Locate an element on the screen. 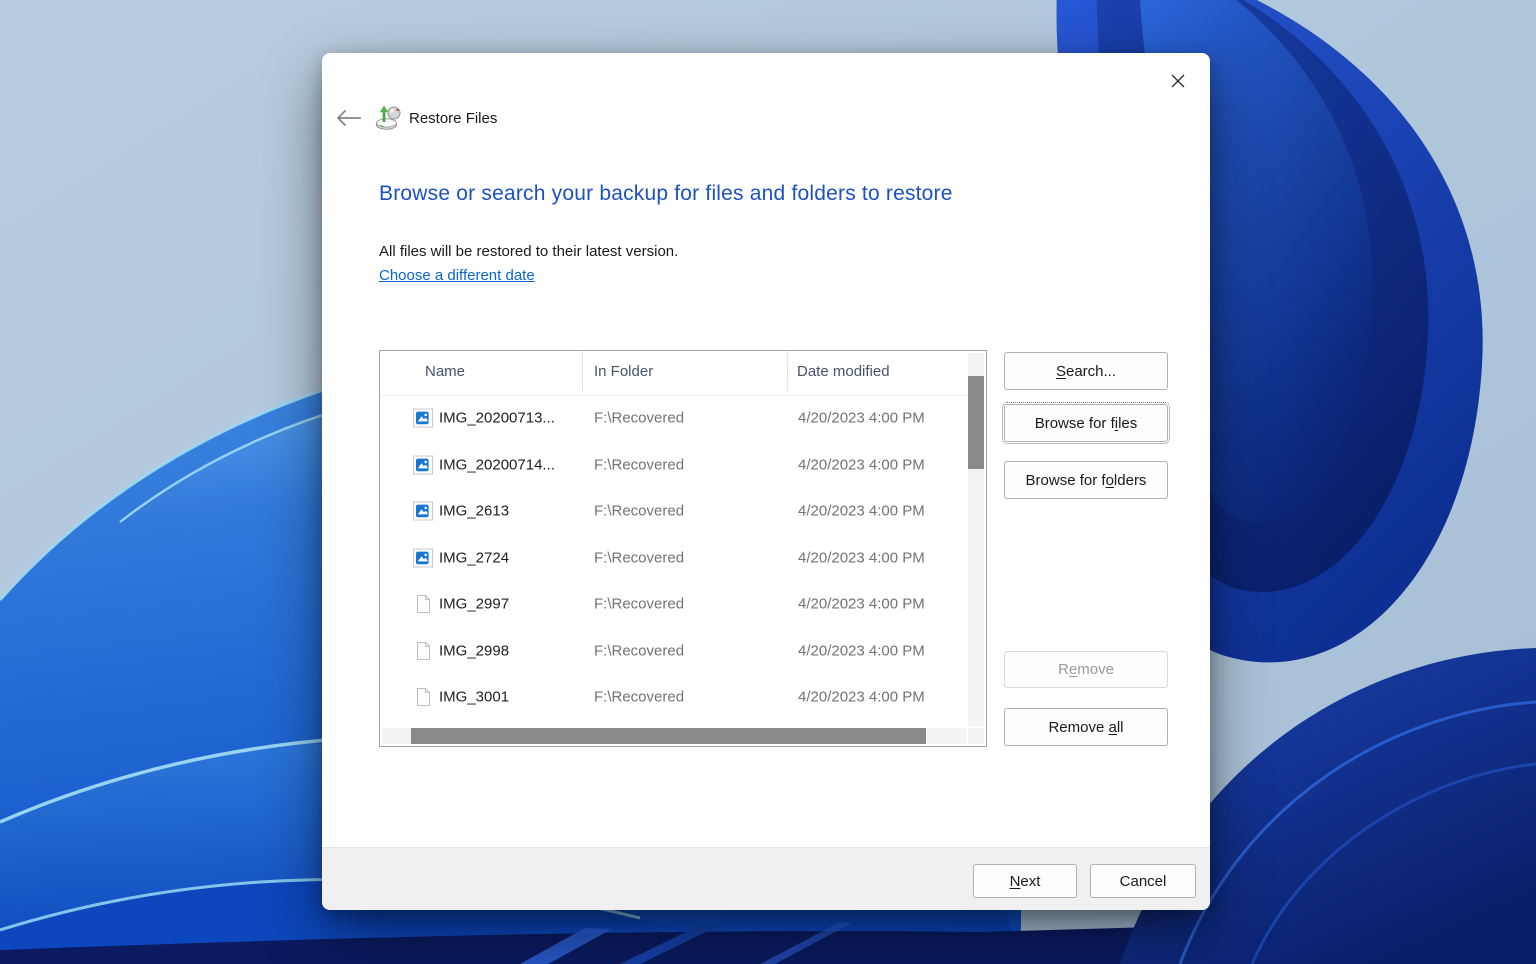 The height and width of the screenshot is (964, 1536). file-row: IMG_2998 F:\Recovered 4/20/2023 4:00 PM is located at coordinates (673, 651).